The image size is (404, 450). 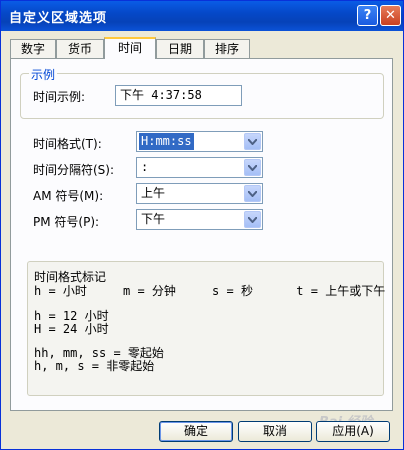 What do you see at coordinates (275, 431) in the screenshot?
I see `cancel-button: 取消` at bounding box center [275, 431].